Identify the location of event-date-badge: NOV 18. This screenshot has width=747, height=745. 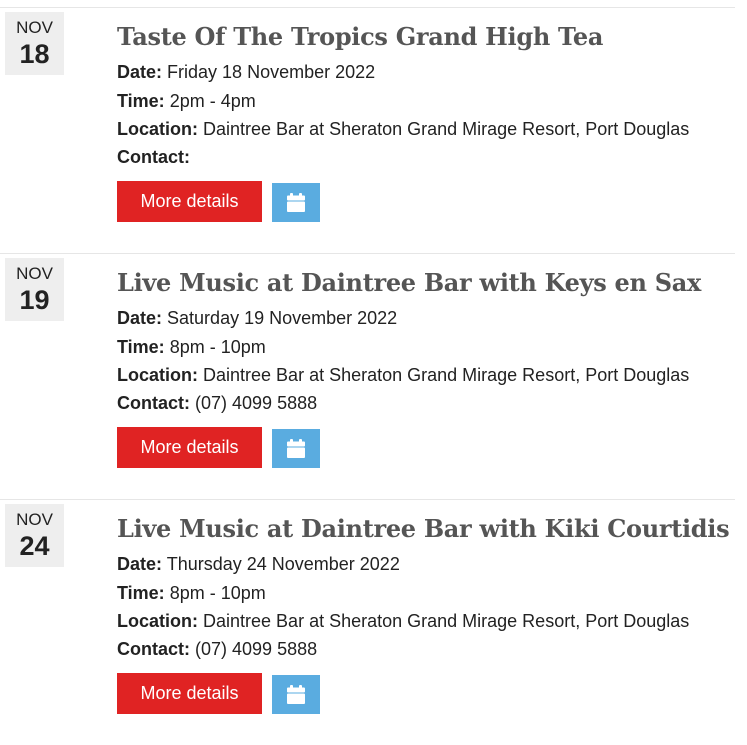
(34, 43).